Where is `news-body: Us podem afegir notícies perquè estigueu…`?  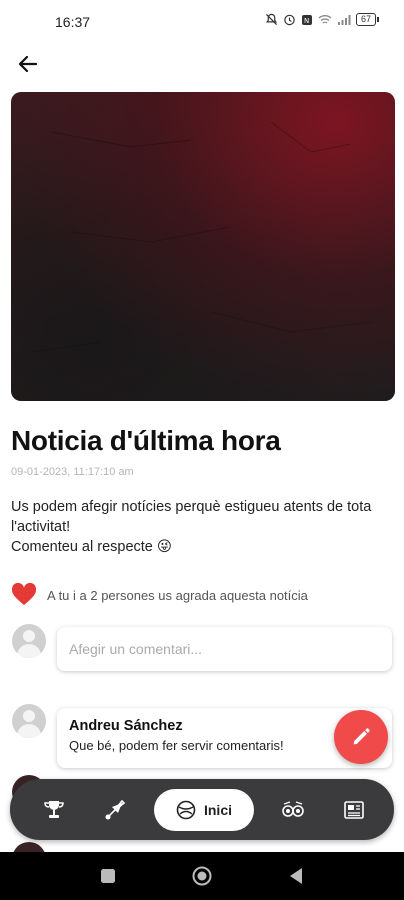 news-body: Us podem afegir notícies perquè estigueu… is located at coordinates (203, 527).